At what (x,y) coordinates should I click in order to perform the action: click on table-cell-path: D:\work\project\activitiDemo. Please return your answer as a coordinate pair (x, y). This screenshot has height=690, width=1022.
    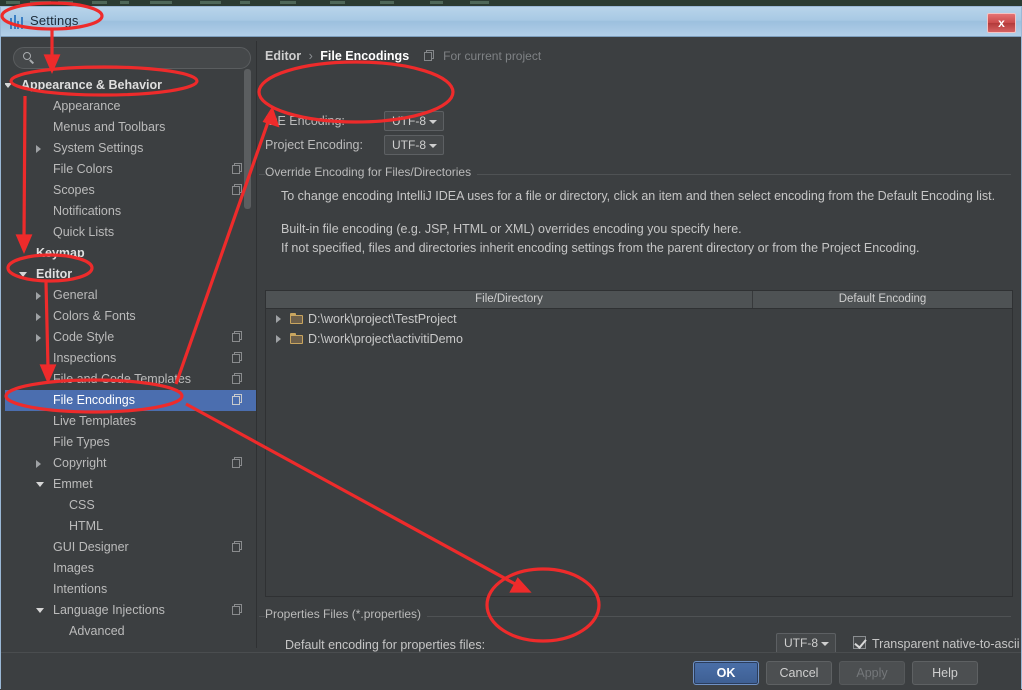
    Looking at the image, I should click on (385, 339).